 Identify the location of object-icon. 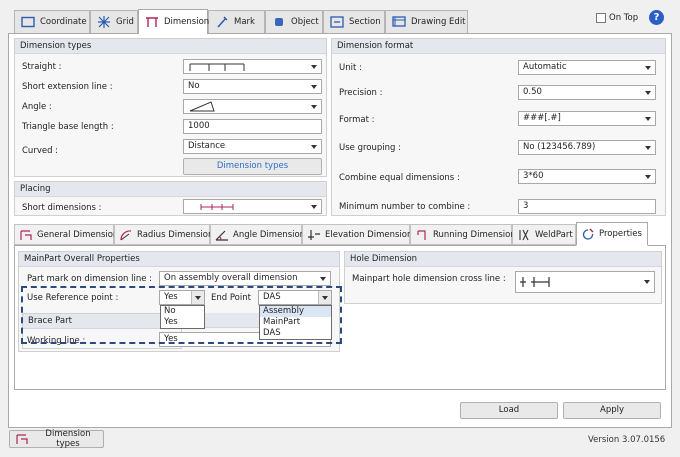
(279, 22).